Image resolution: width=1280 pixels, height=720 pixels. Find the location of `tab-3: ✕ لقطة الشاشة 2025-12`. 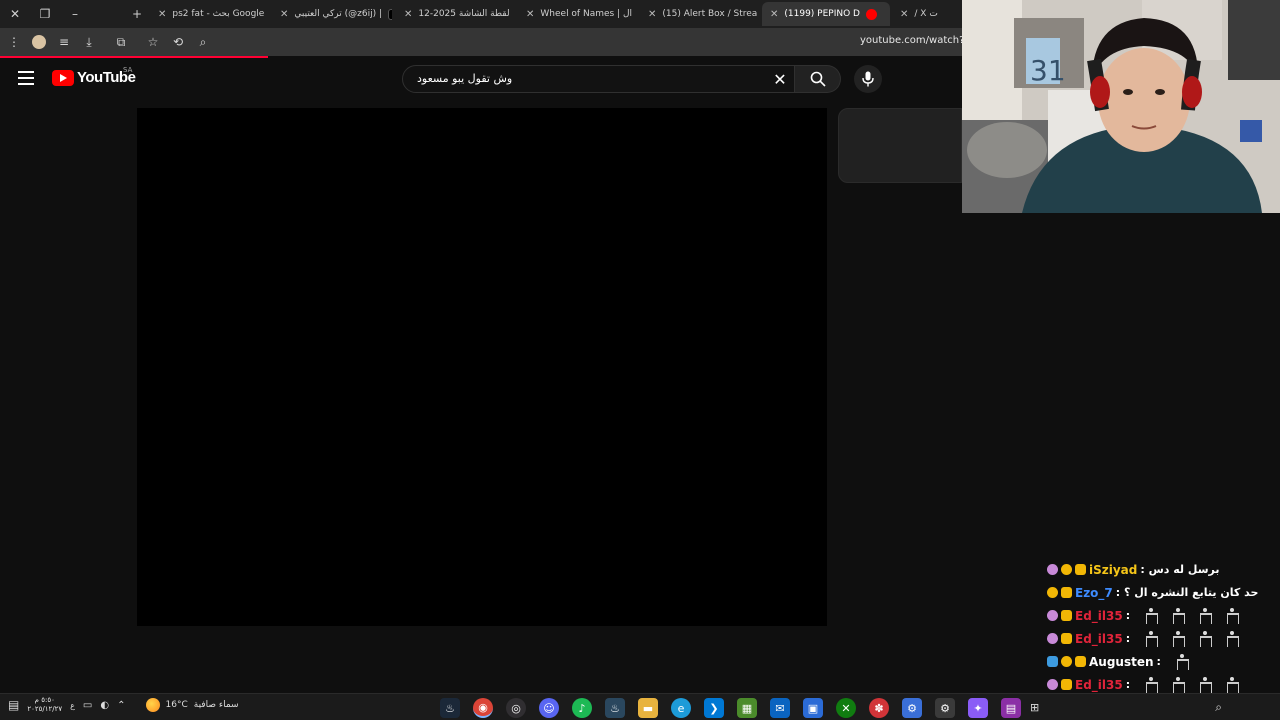

tab-3: ✕ لقطة الشاشة 2025-12 is located at coordinates (455, 14).